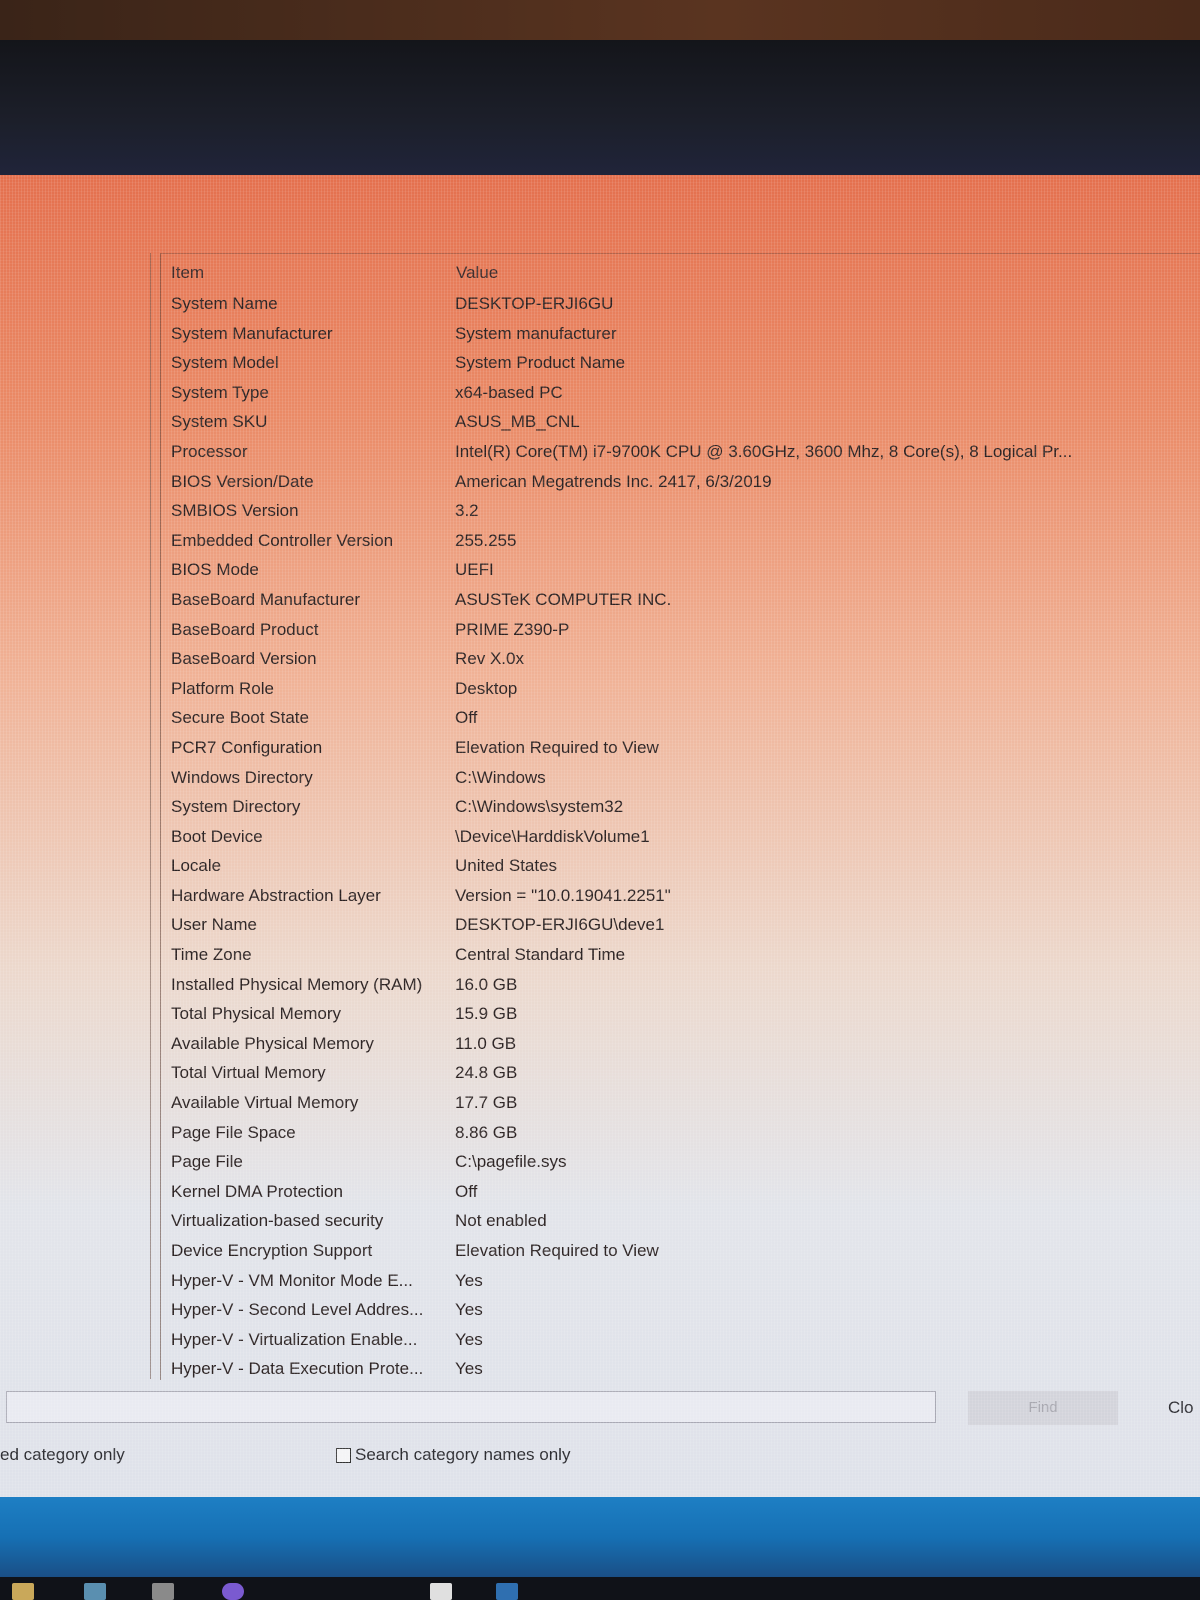  I want to click on find-what-input, so click(471, 1407).